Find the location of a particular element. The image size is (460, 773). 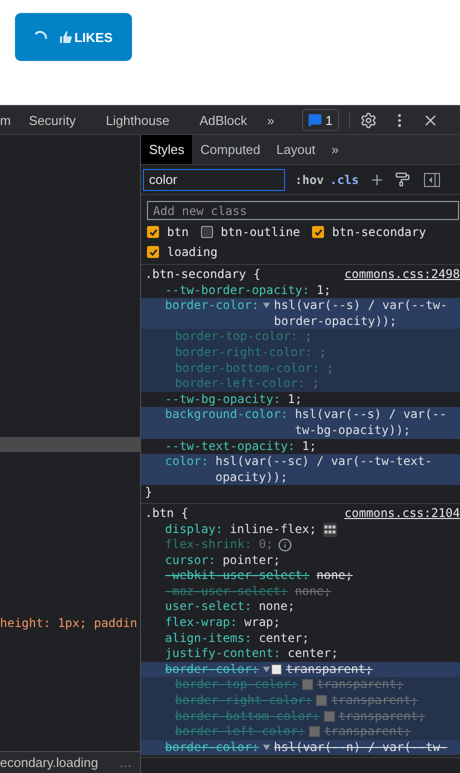

paint-roller-icon is located at coordinates (402, 179).